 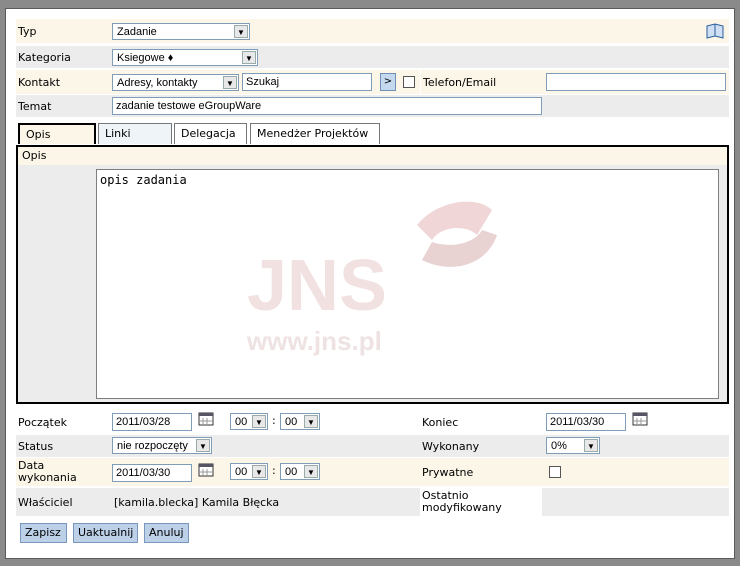 I want to click on jns-watermark-logo: JNS www.jns.pl, so click(x=371, y=278).